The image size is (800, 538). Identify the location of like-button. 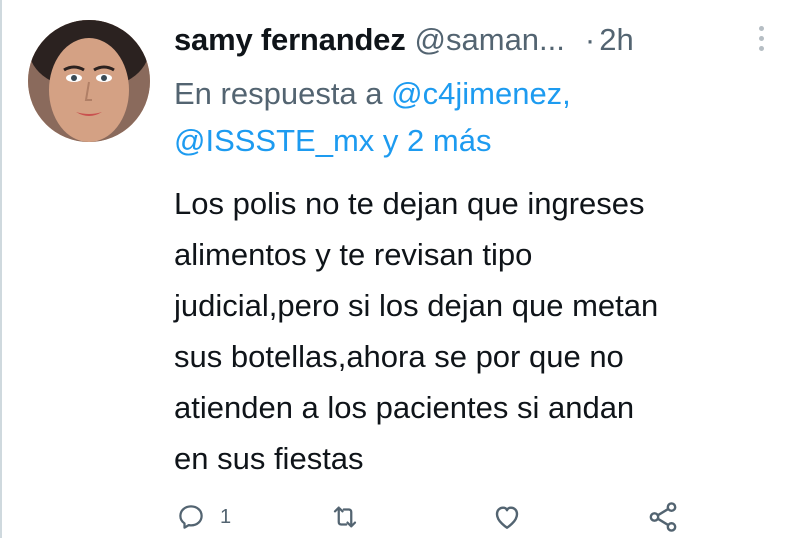
(507, 517).